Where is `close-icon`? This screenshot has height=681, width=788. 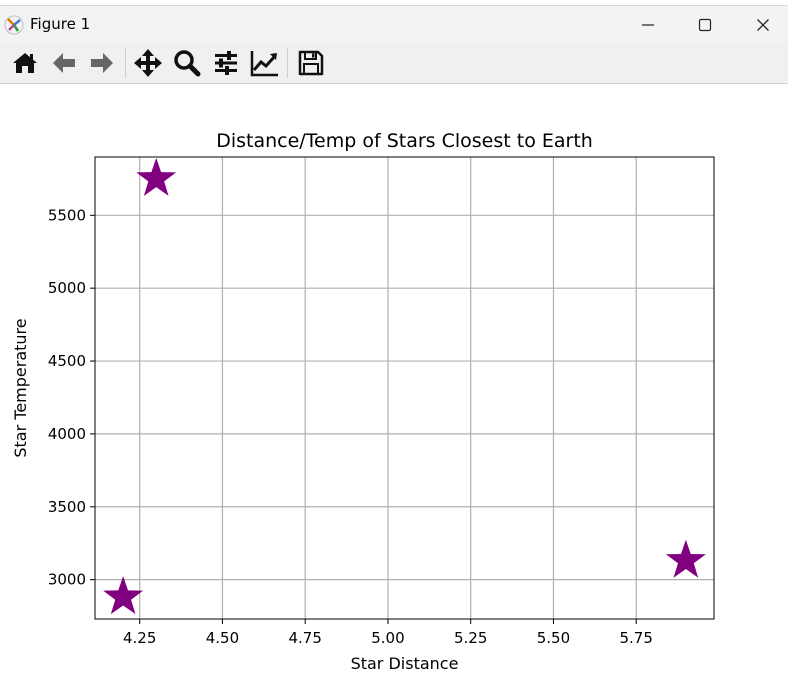 close-icon is located at coordinates (763, 24).